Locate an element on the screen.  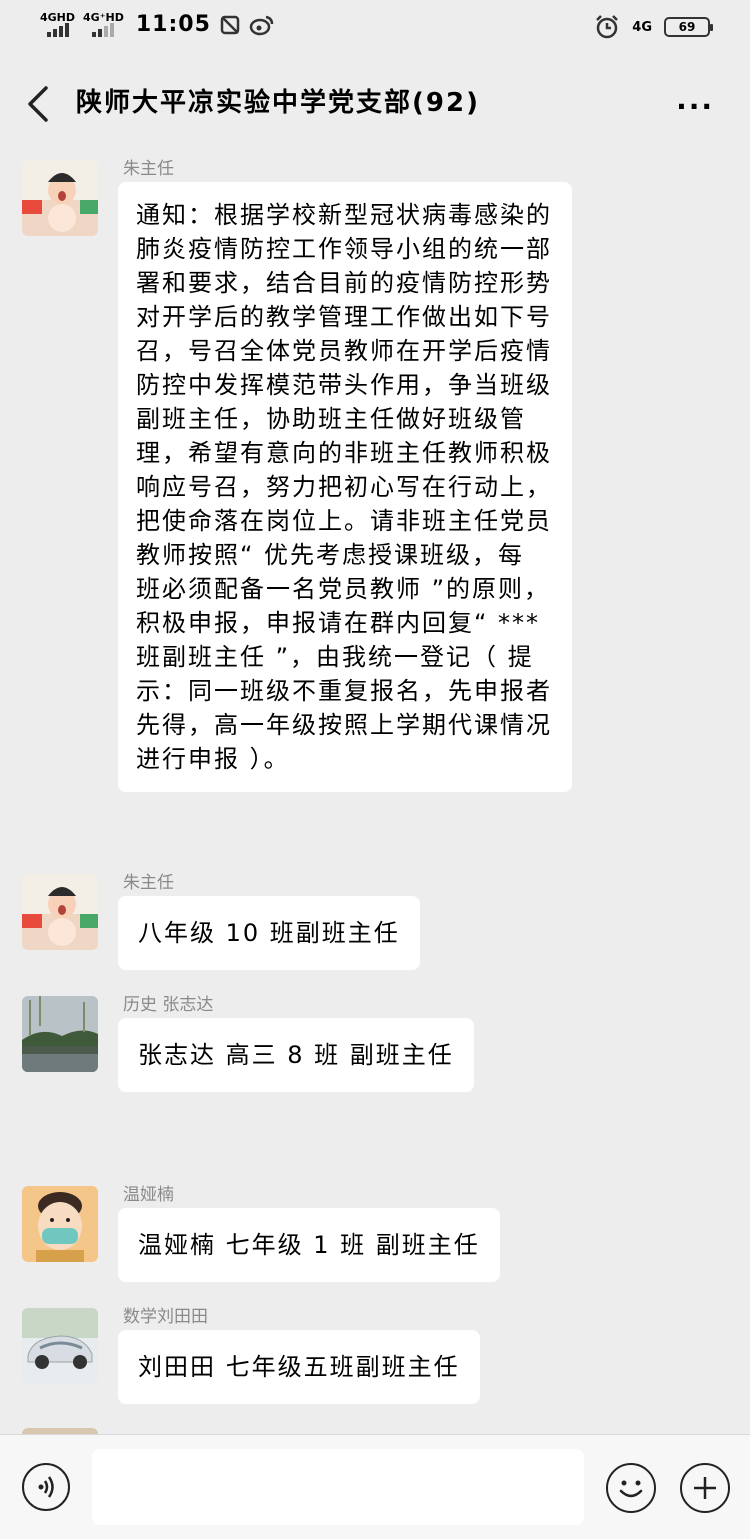
battery-icon: 69 is located at coordinates (688, 27).